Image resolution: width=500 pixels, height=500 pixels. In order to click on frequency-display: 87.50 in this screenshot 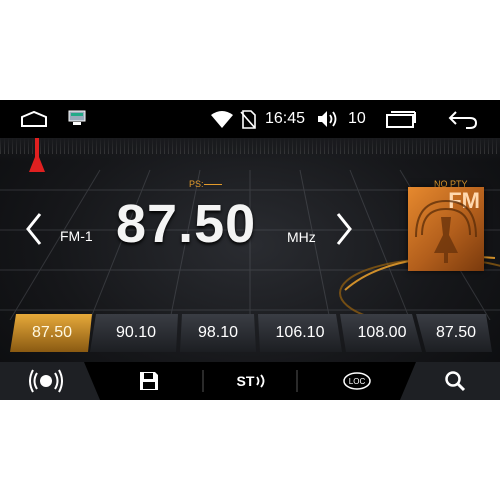, I will do `click(186, 224)`.